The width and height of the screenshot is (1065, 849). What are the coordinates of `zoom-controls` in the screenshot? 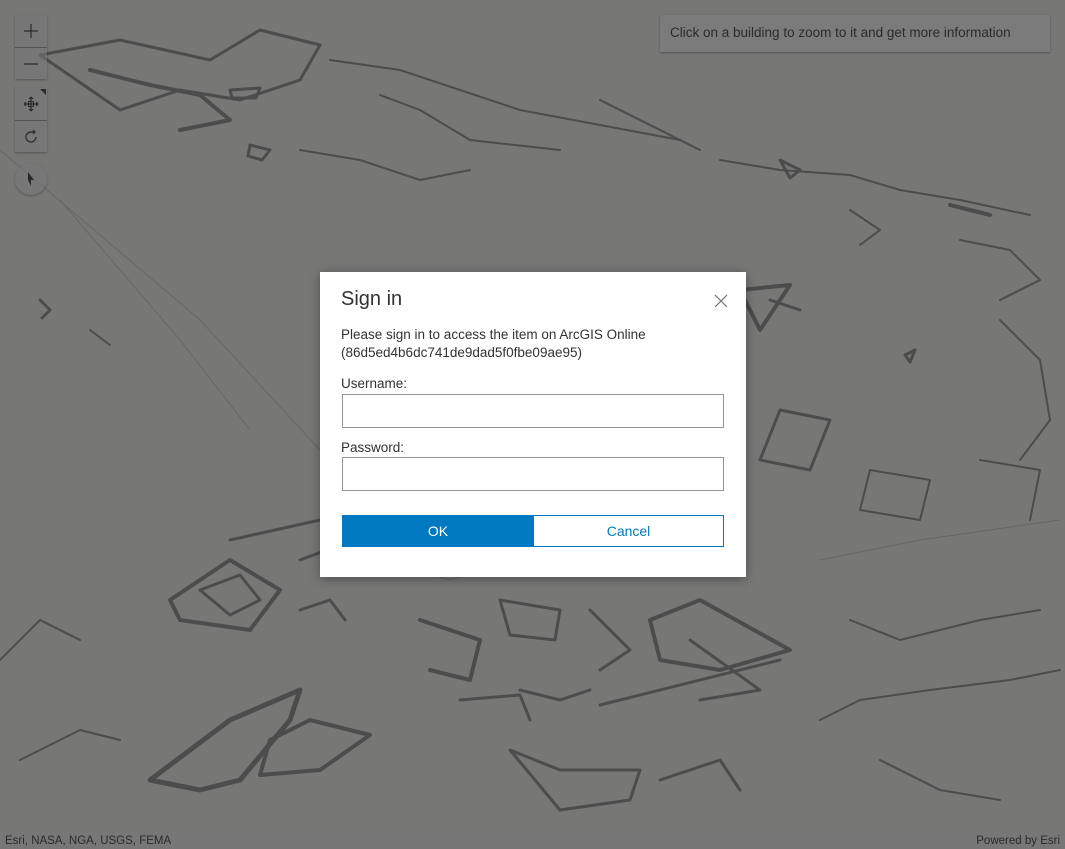 It's located at (31, 47).